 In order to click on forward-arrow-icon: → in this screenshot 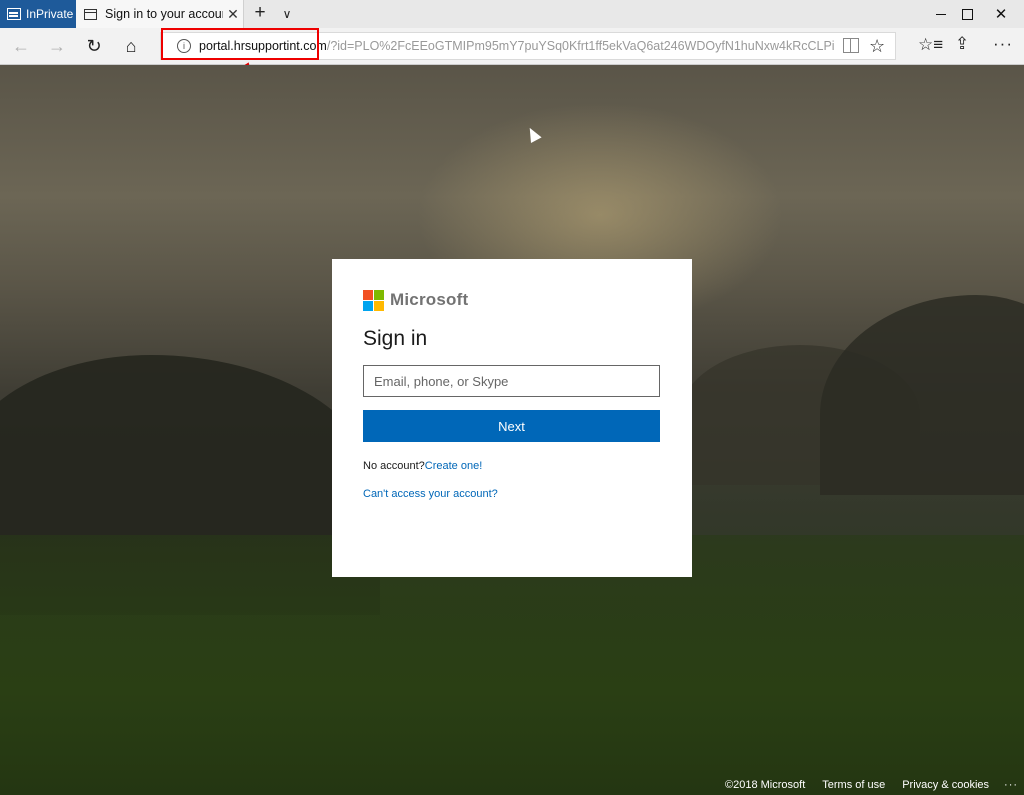, I will do `click(57, 46)`.